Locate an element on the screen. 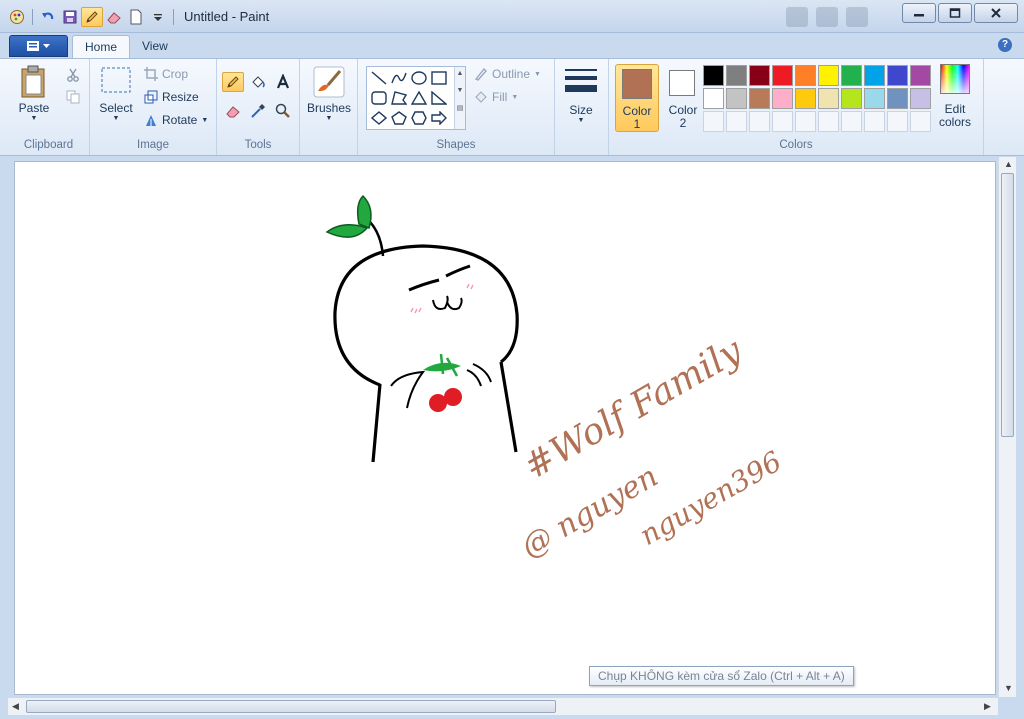  help-icon: ? is located at coordinates (1005, 45).